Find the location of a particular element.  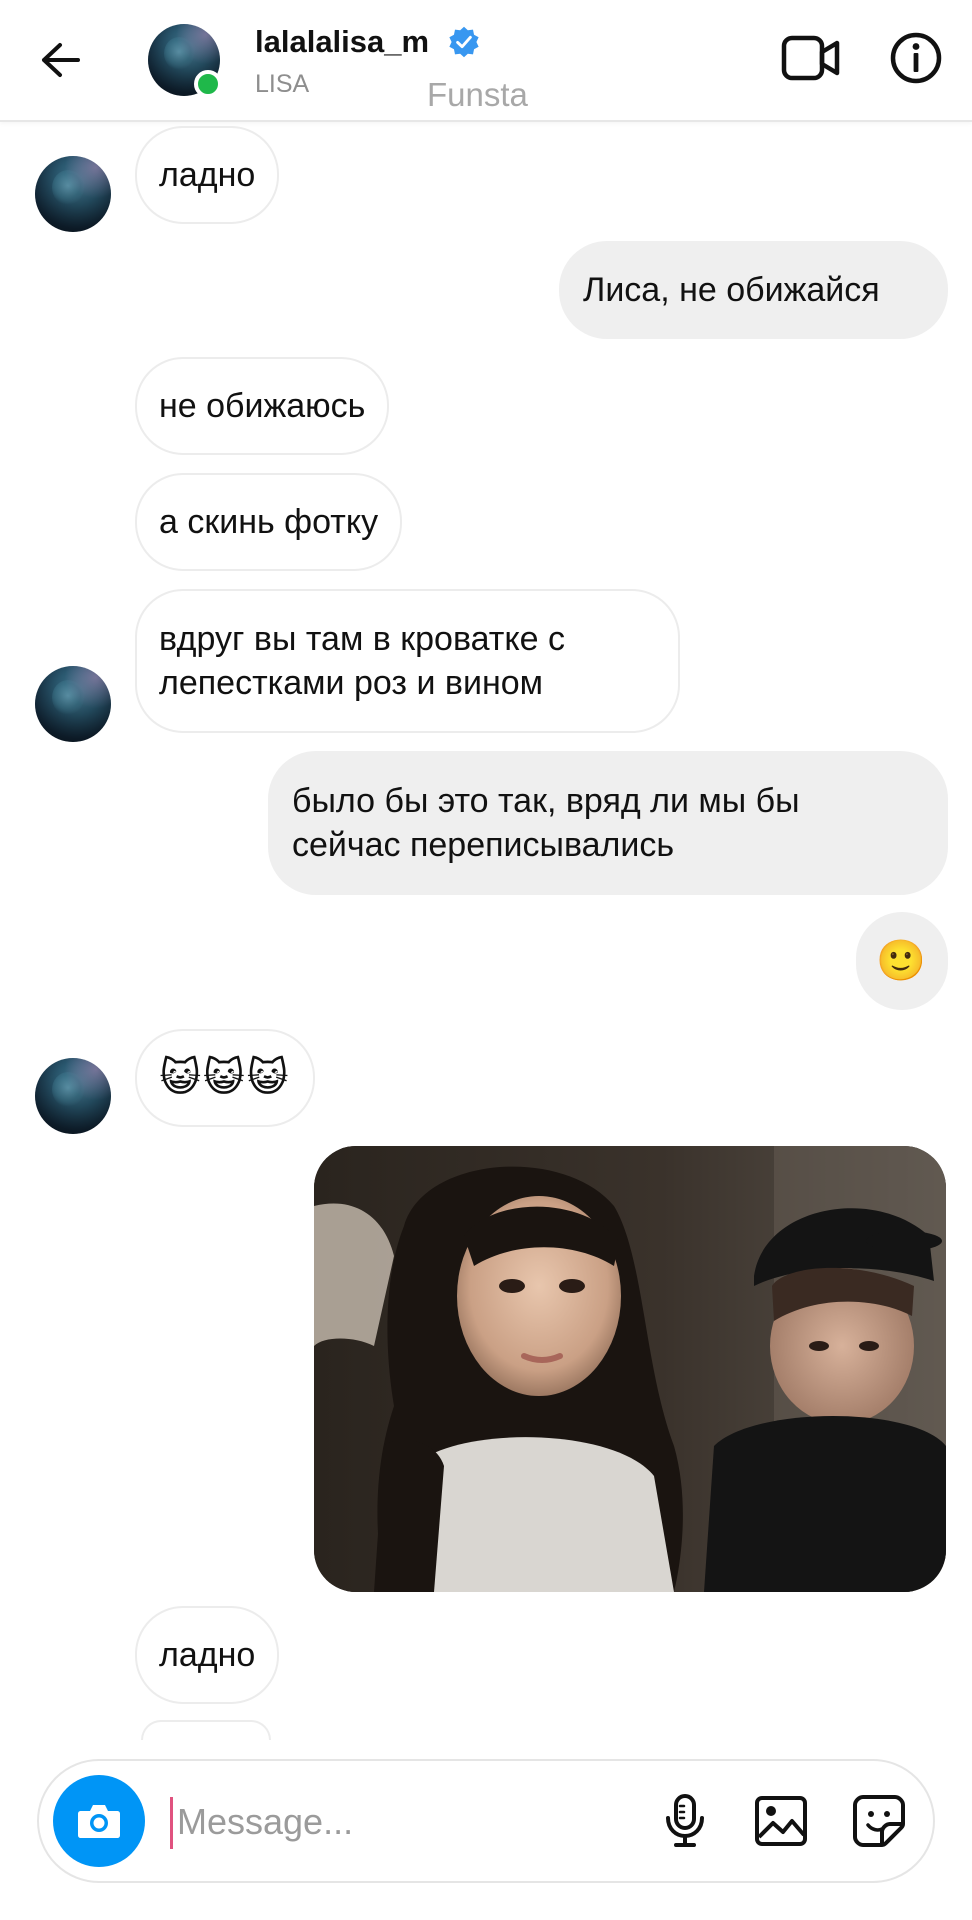

video-camera-icon is located at coordinates (810, 58).